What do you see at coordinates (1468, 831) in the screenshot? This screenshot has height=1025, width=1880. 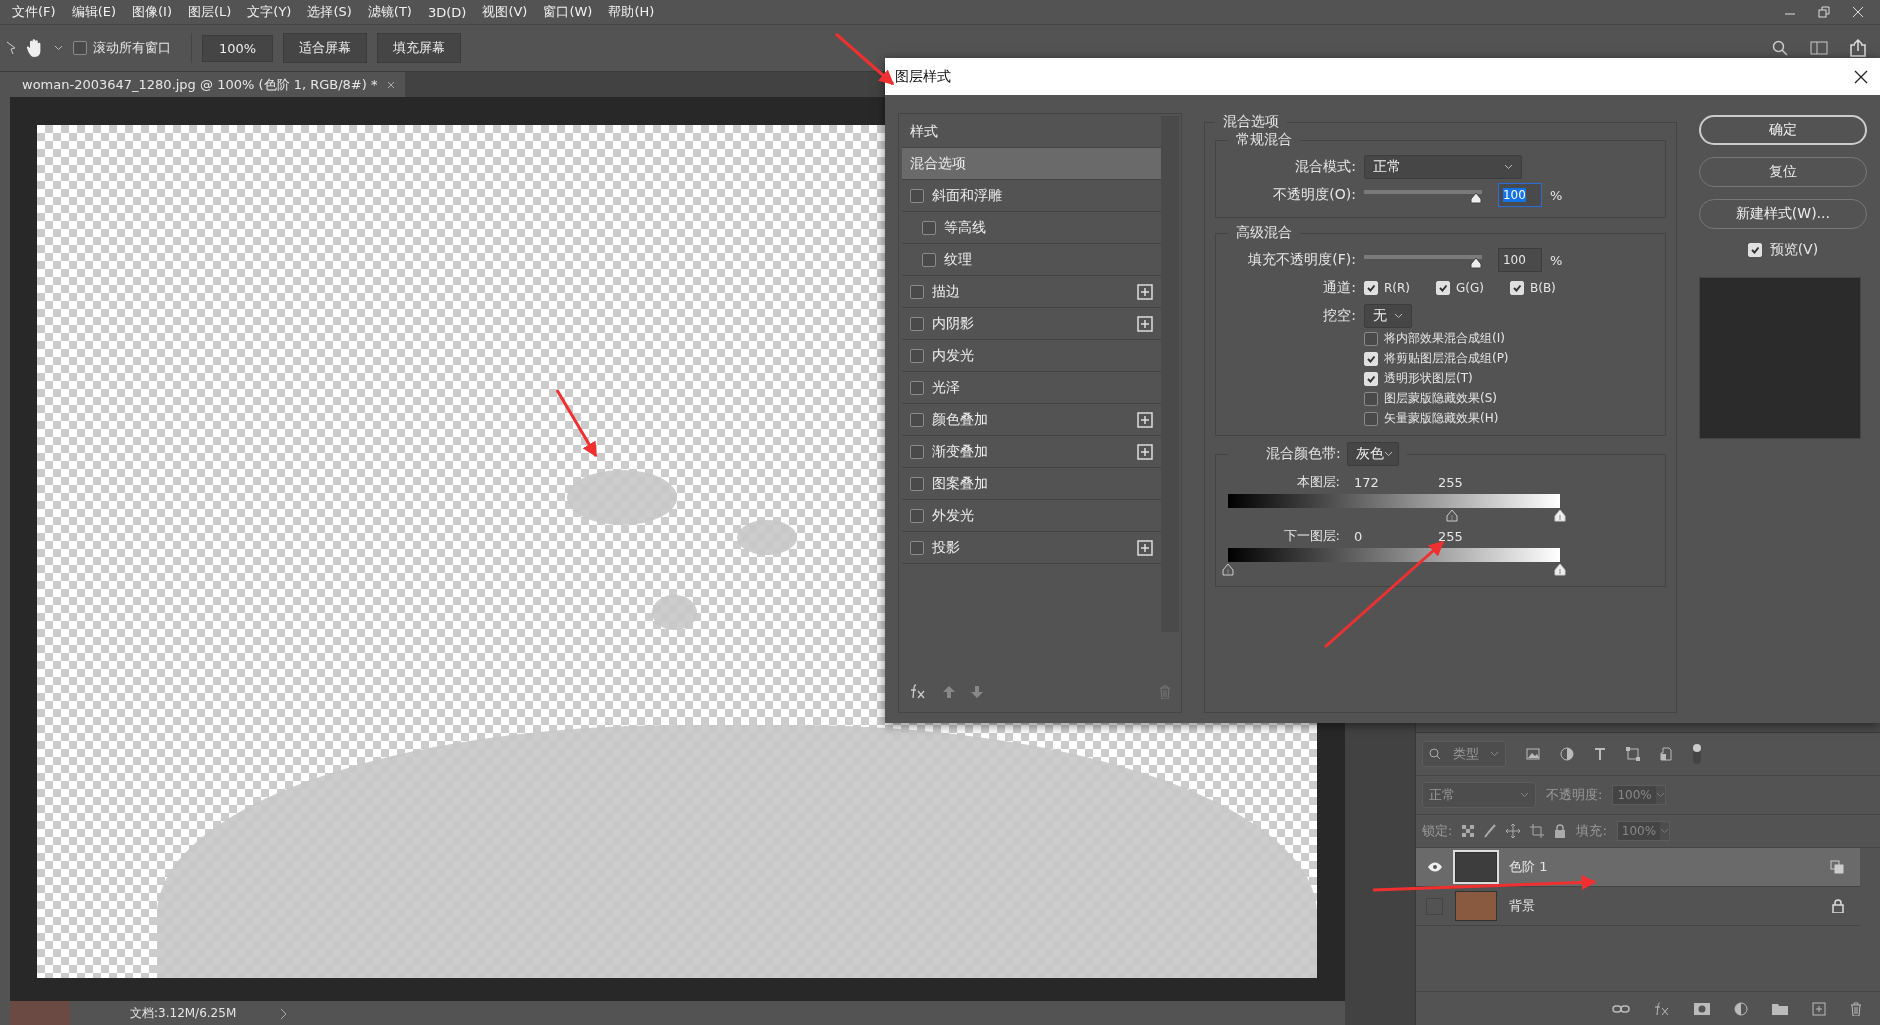 I see `checkerboard-icon` at bounding box center [1468, 831].